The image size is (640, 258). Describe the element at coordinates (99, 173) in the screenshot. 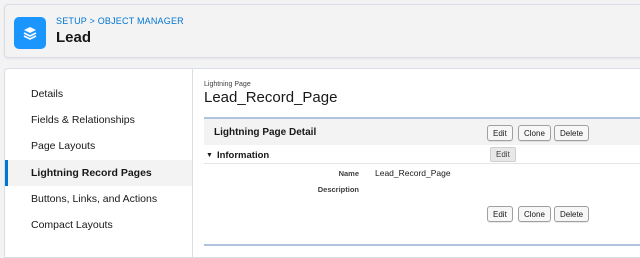

I see `sidebar-item-lightning-record-pages: Lightning Record Pages` at that location.